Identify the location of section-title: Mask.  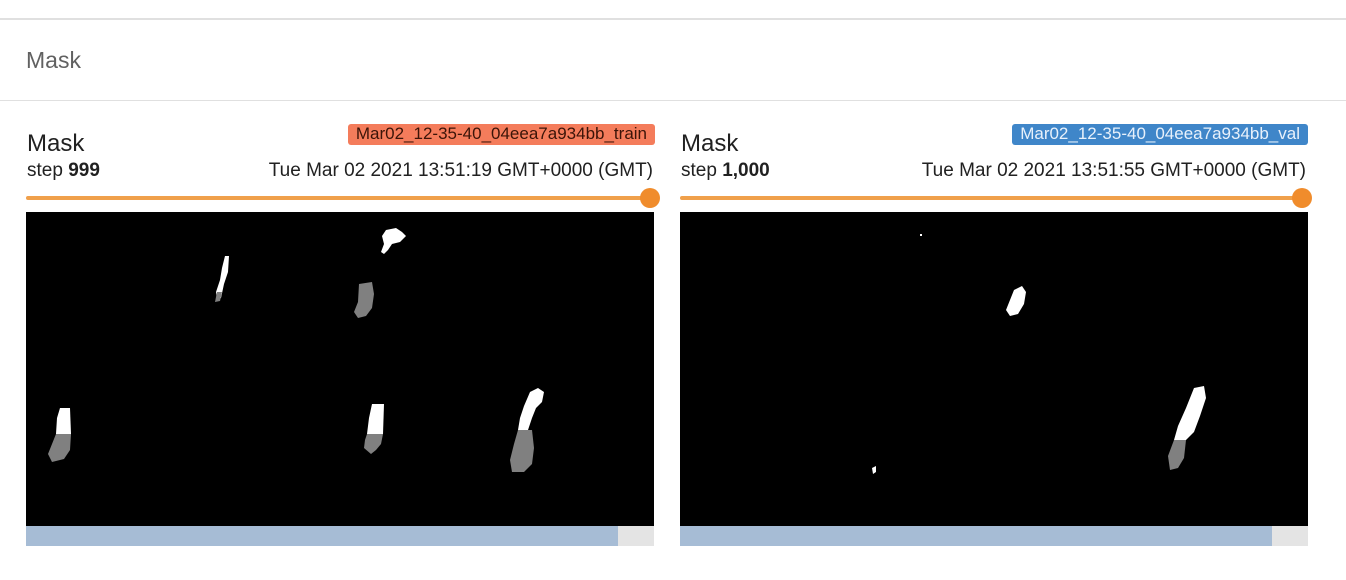
(53, 60).